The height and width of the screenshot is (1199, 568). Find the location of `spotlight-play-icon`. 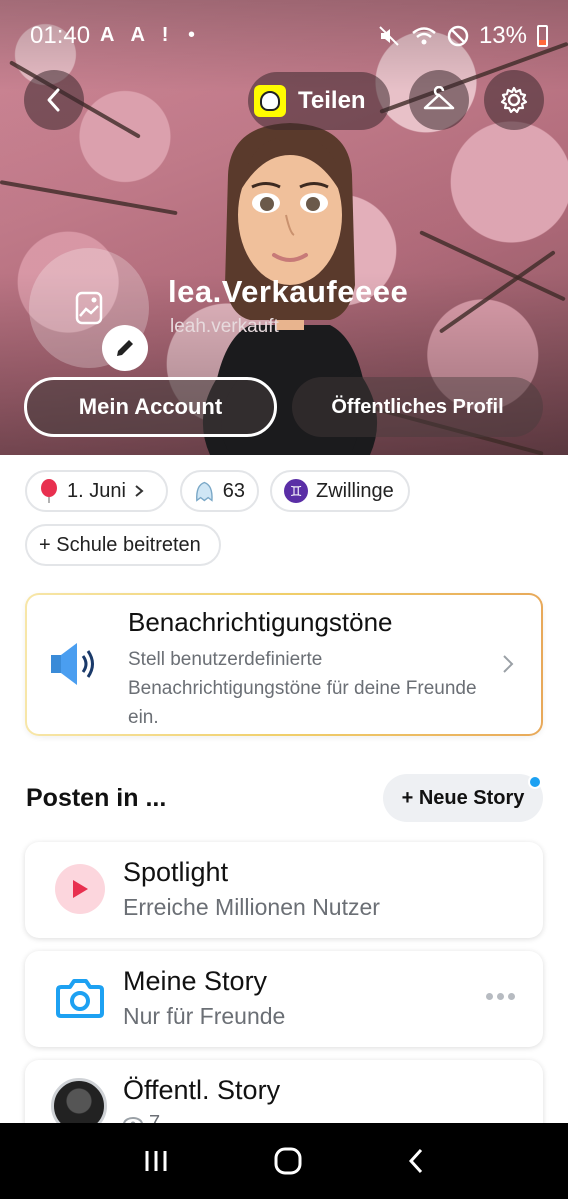

spotlight-play-icon is located at coordinates (80, 889).